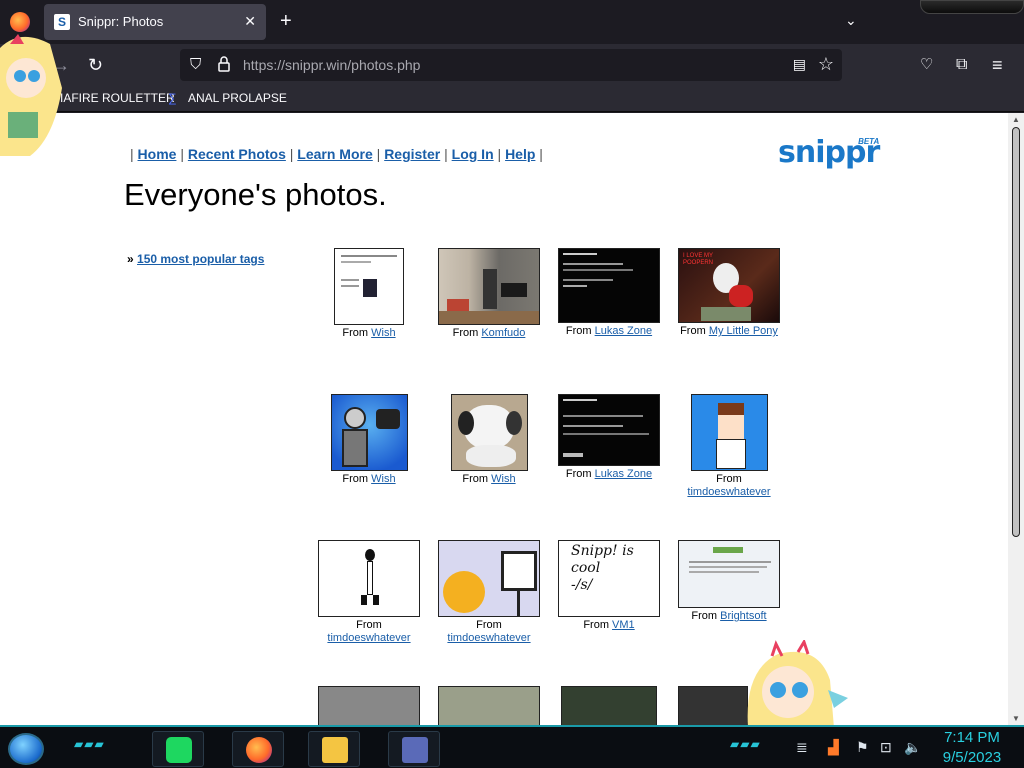 The height and width of the screenshot is (768, 1024). Describe the element at coordinates (489, 432) in the screenshot. I see `dog-photo-thumbnail` at that location.